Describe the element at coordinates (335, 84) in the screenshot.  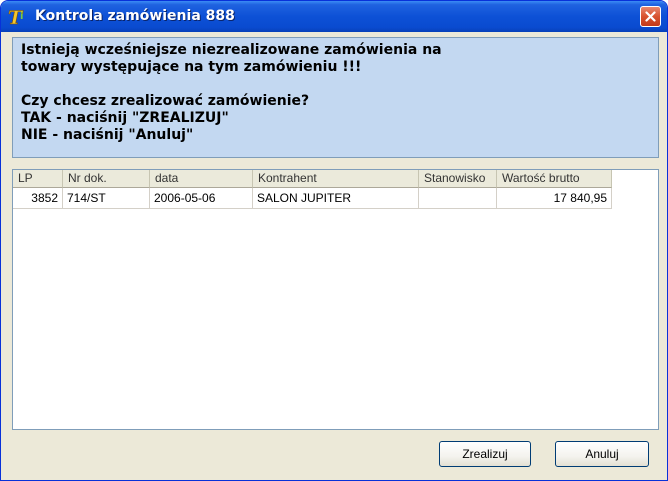
I see `message-line` at that location.